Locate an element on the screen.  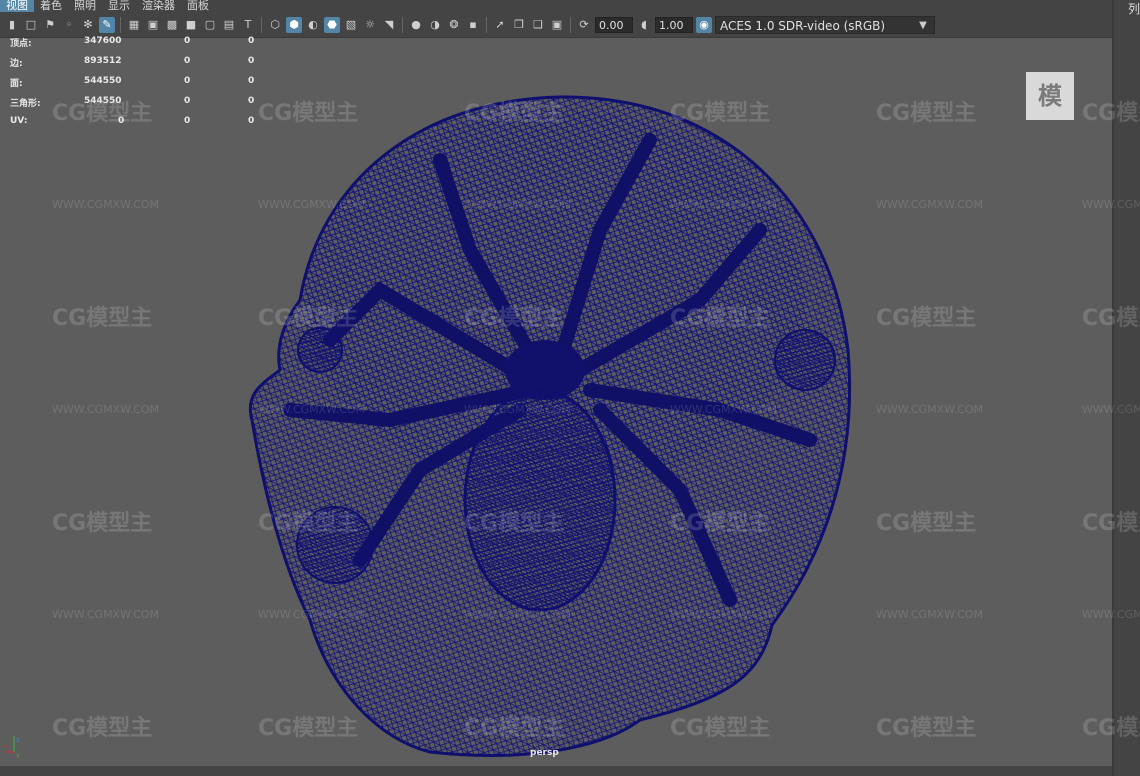
side-panel-label: 列 is located at coordinates (1134, 9).